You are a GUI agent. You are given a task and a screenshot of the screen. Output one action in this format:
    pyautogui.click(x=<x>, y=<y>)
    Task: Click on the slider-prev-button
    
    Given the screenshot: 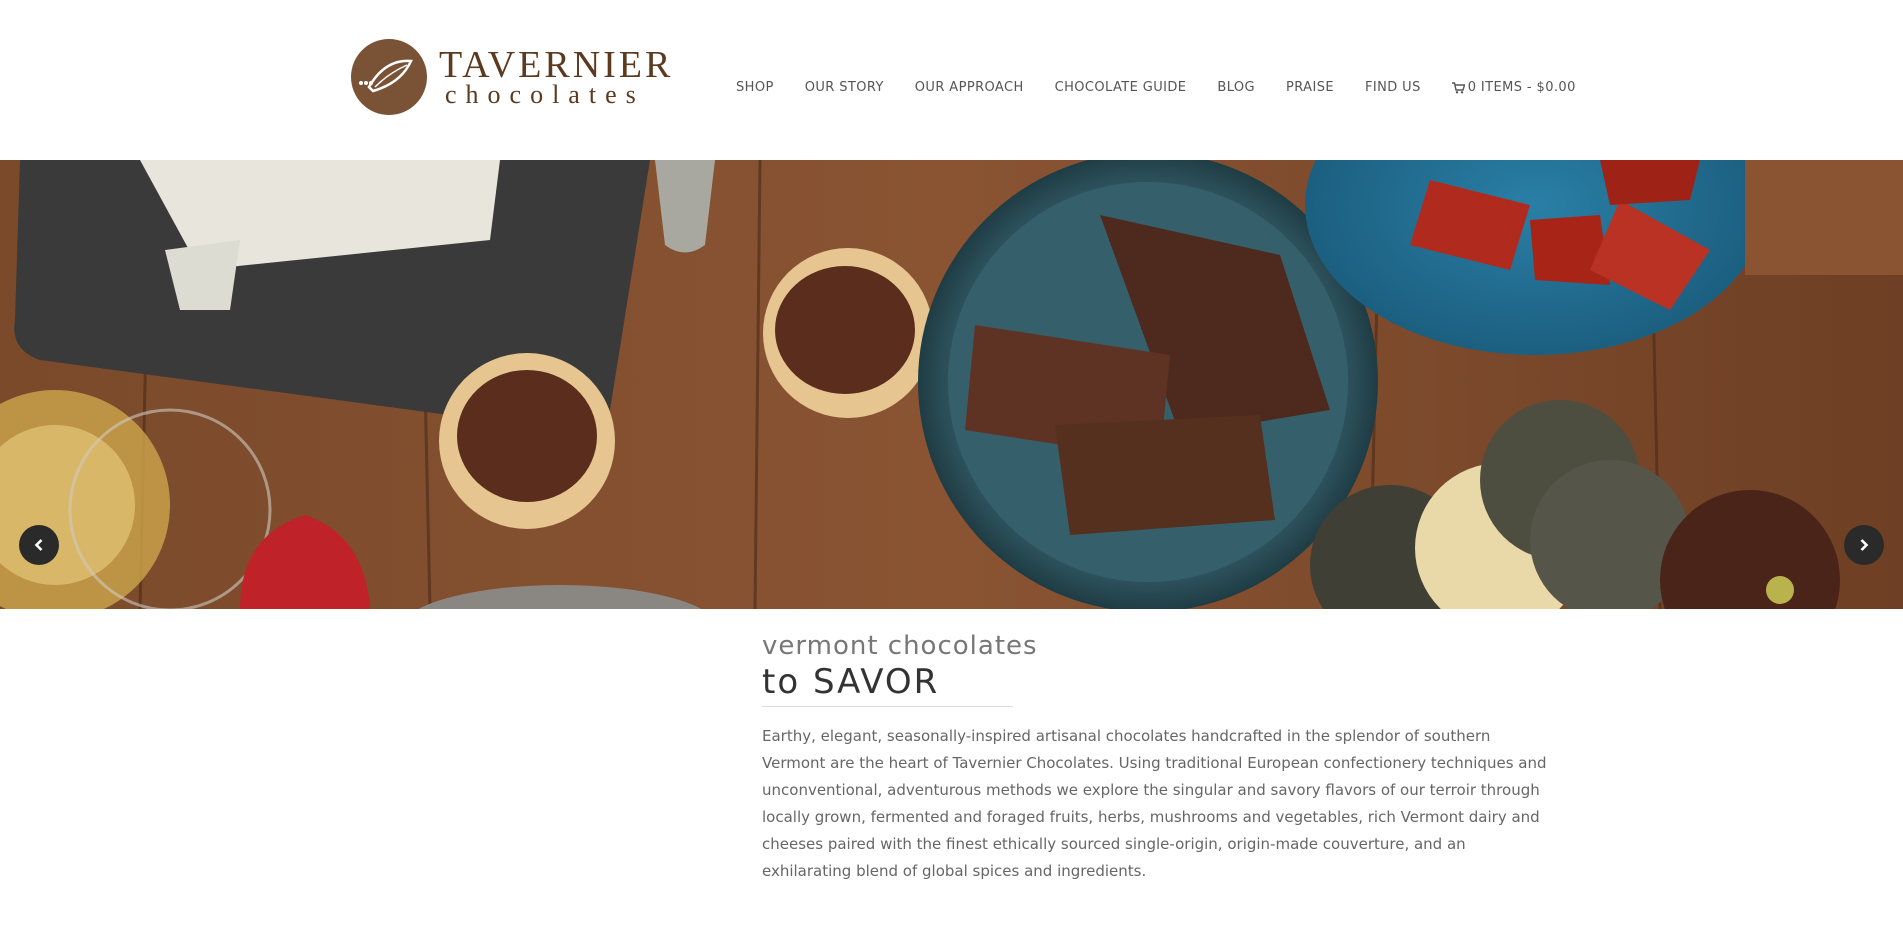 What is the action you would take?
    pyautogui.click(x=39, y=545)
    